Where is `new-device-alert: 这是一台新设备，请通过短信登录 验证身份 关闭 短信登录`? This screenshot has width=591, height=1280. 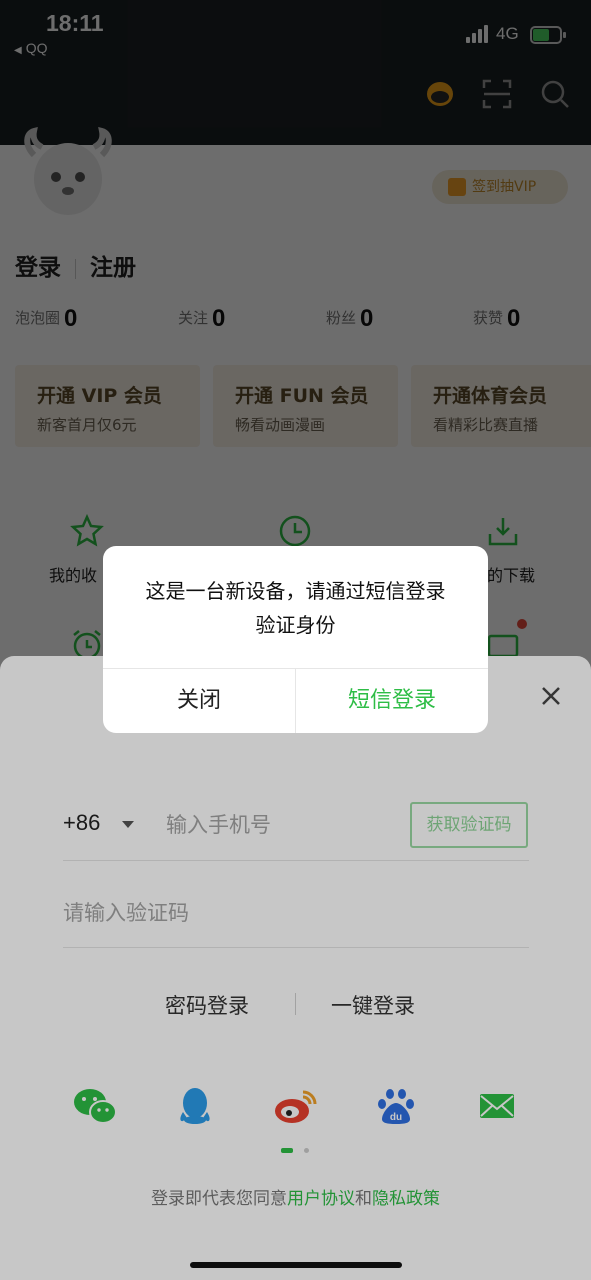 new-device-alert: 这是一台新设备，请通过短信登录 验证身份 关闭 短信登录 is located at coordinates (295, 639).